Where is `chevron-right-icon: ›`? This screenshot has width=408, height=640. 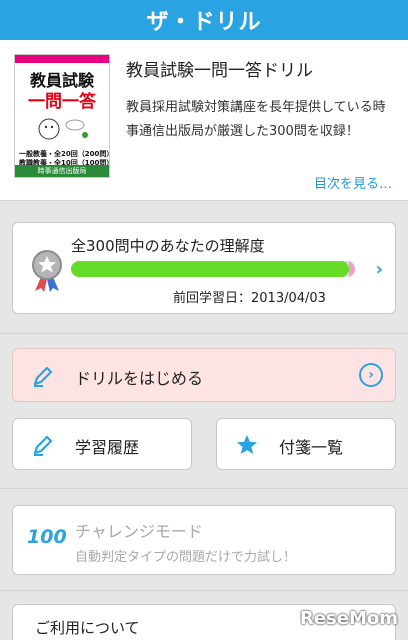 chevron-right-icon: › is located at coordinates (379, 269).